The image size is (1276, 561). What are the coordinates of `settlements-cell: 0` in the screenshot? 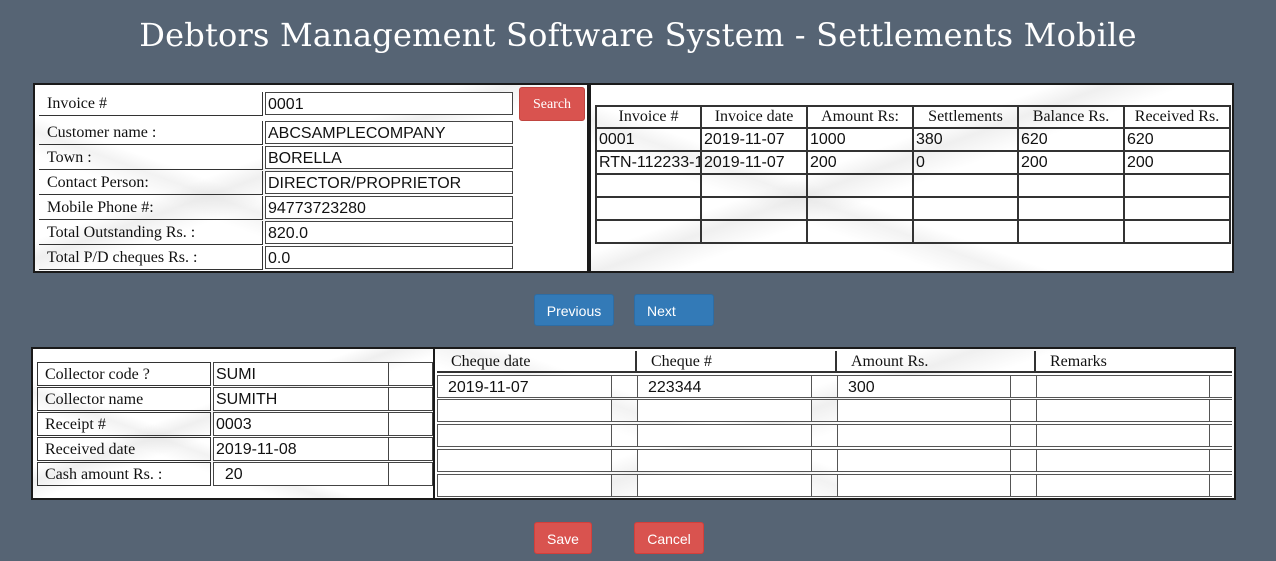 It's located at (965, 162).